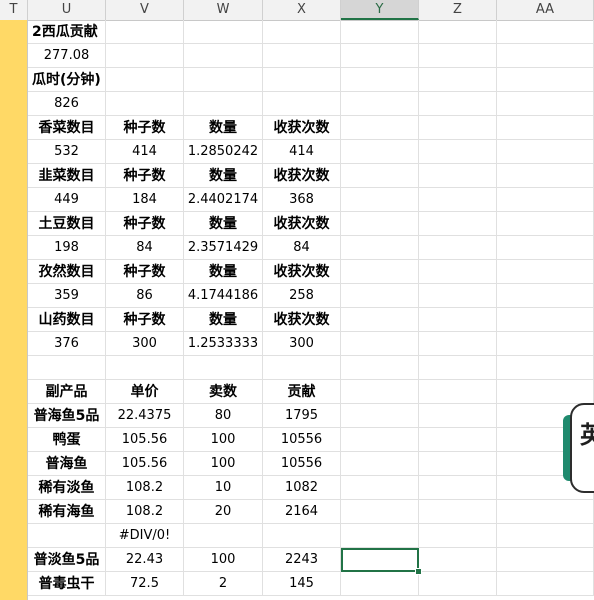 The image size is (594, 600). Describe the element at coordinates (67, 344) in the screenshot. I see `cell: 376` at that location.